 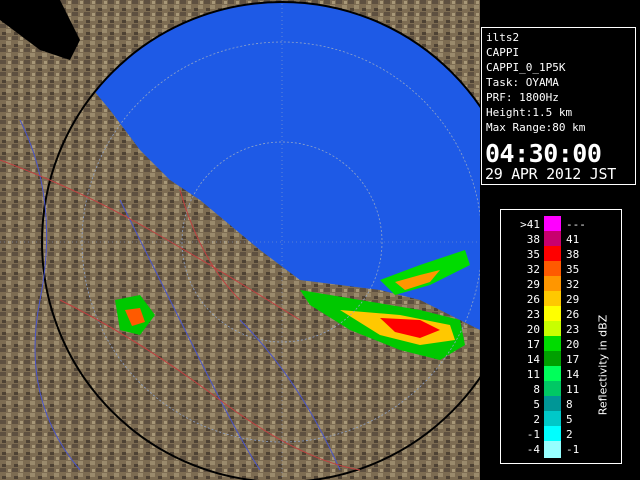 I want to click on info-time: 04:30:00, so click(x=543, y=153).